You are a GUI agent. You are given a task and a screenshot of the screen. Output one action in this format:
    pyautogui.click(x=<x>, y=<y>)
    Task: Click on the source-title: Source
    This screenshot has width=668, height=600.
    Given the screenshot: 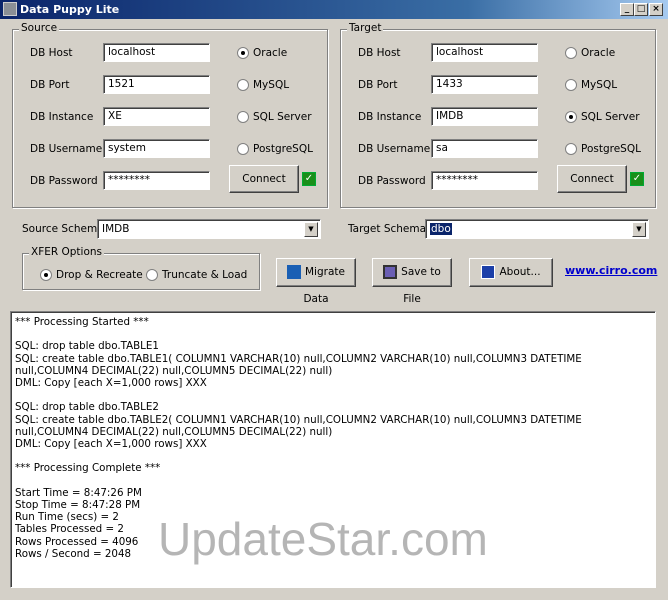 What is the action you would take?
    pyautogui.click(x=39, y=28)
    